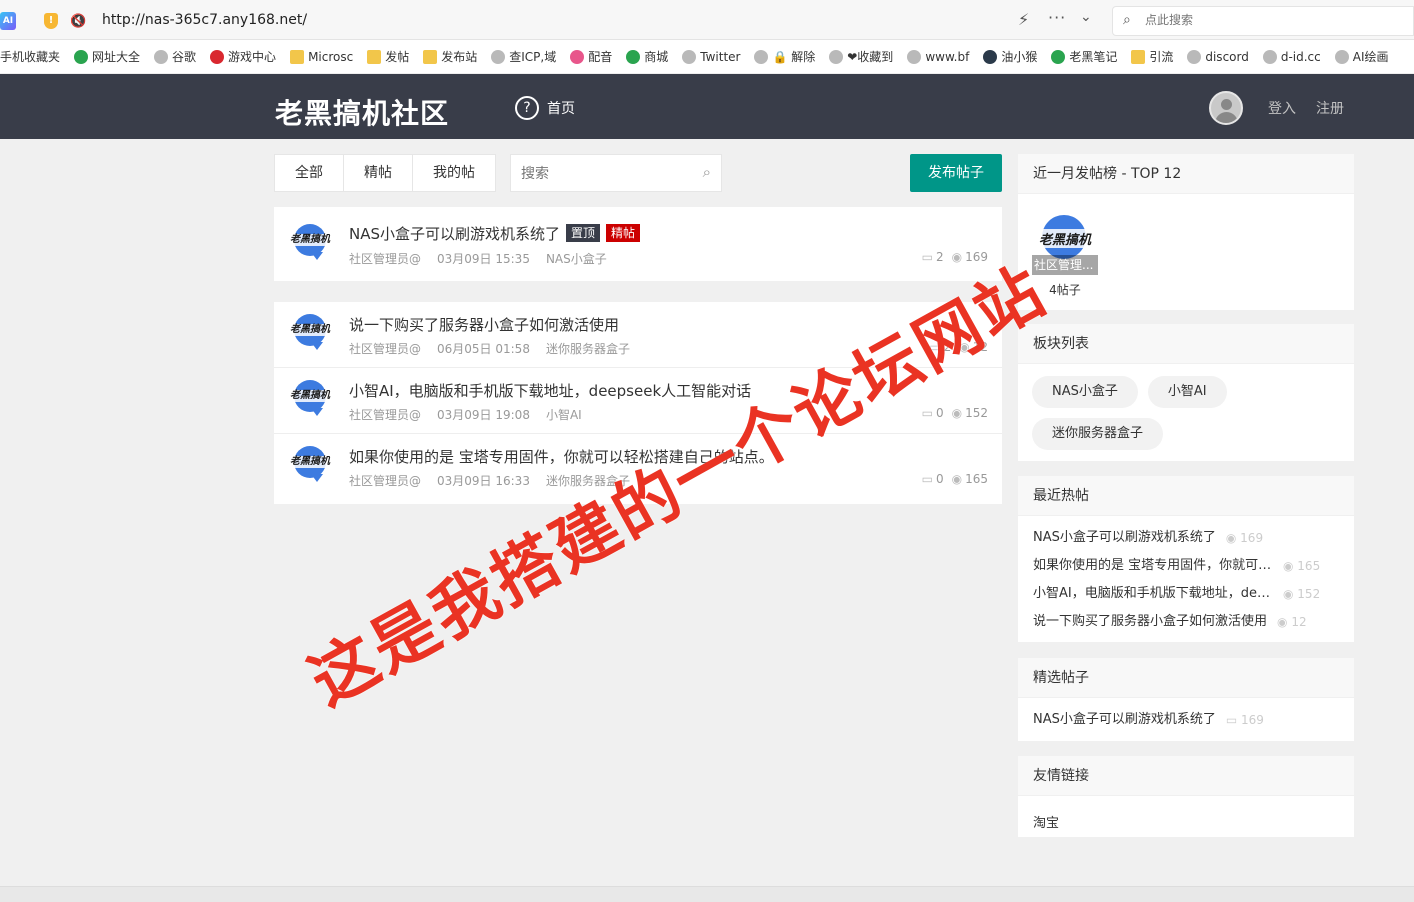  Describe the element at coordinates (331, 56) in the screenshot. I see `bookmark-label: Microsc` at that location.